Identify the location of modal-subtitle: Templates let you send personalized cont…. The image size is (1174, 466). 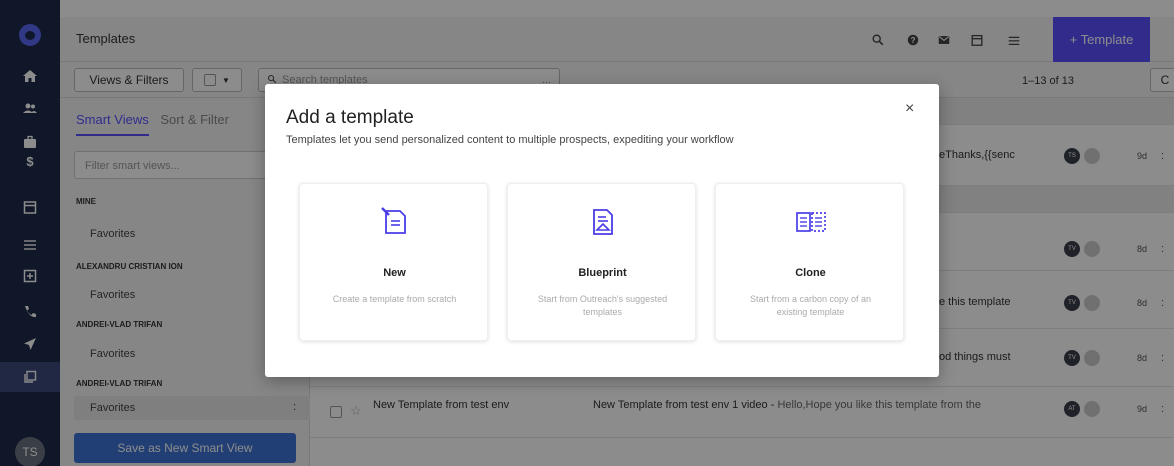
(510, 140).